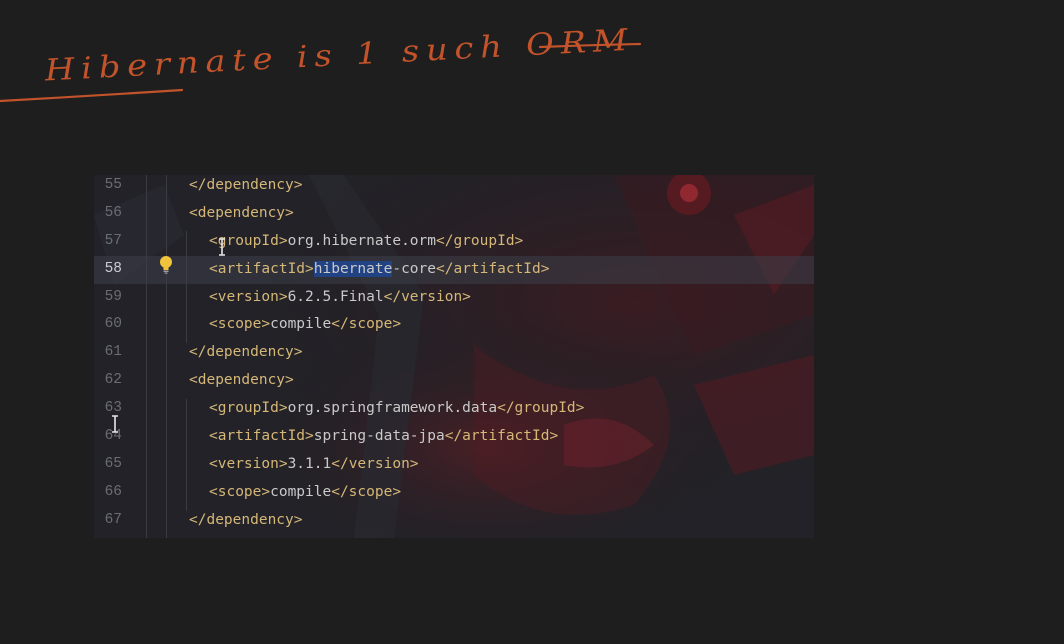 This screenshot has width=1064, height=644. What do you see at coordinates (339, 56) in the screenshot?
I see `annotation-text: Hibernate is 1 such ORM` at bounding box center [339, 56].